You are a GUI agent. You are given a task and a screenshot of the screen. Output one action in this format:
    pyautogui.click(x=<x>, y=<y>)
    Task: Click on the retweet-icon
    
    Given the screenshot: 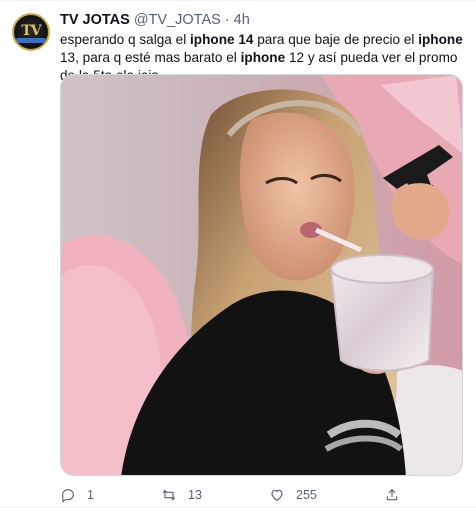 What is the action you would take?
    pyautogui.click(x=169, y=495)
    